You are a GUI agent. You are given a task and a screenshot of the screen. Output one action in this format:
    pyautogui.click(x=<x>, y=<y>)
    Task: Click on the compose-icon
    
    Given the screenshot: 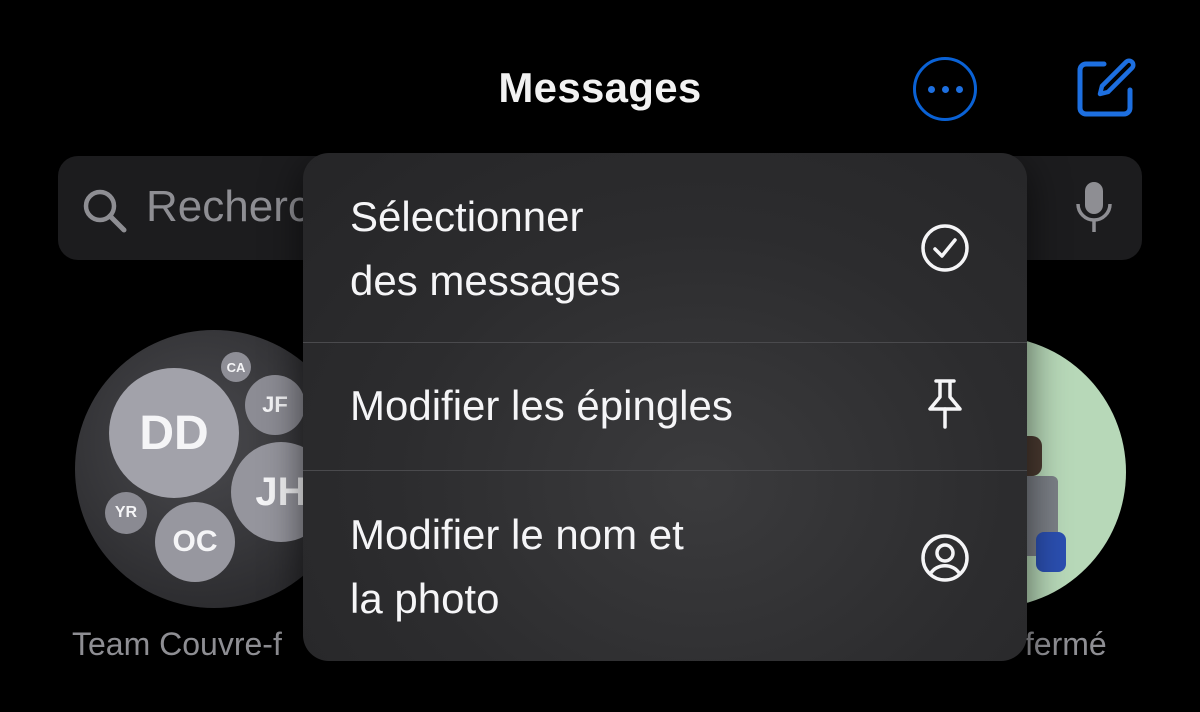 What is the action you would take?
    pyautogui.click(x=1106, y=87)
    